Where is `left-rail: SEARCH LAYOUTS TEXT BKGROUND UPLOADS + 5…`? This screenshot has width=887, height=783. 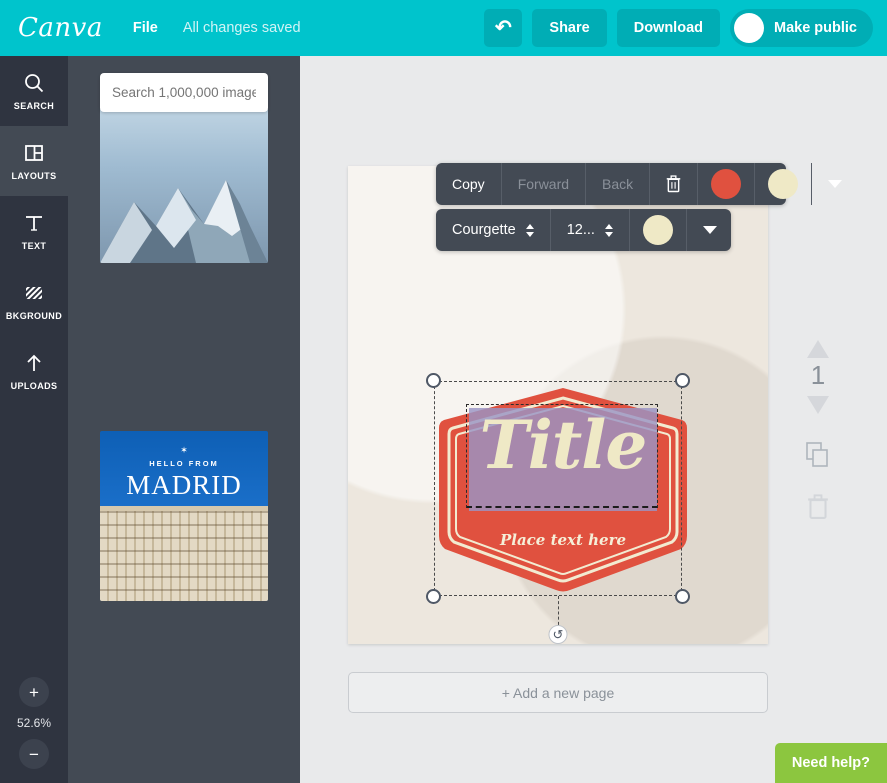 left-rail: SEARCH LAYOUTS TEXT BKGROUND UPLOADS + 5… is located at coordinates (34, 419).